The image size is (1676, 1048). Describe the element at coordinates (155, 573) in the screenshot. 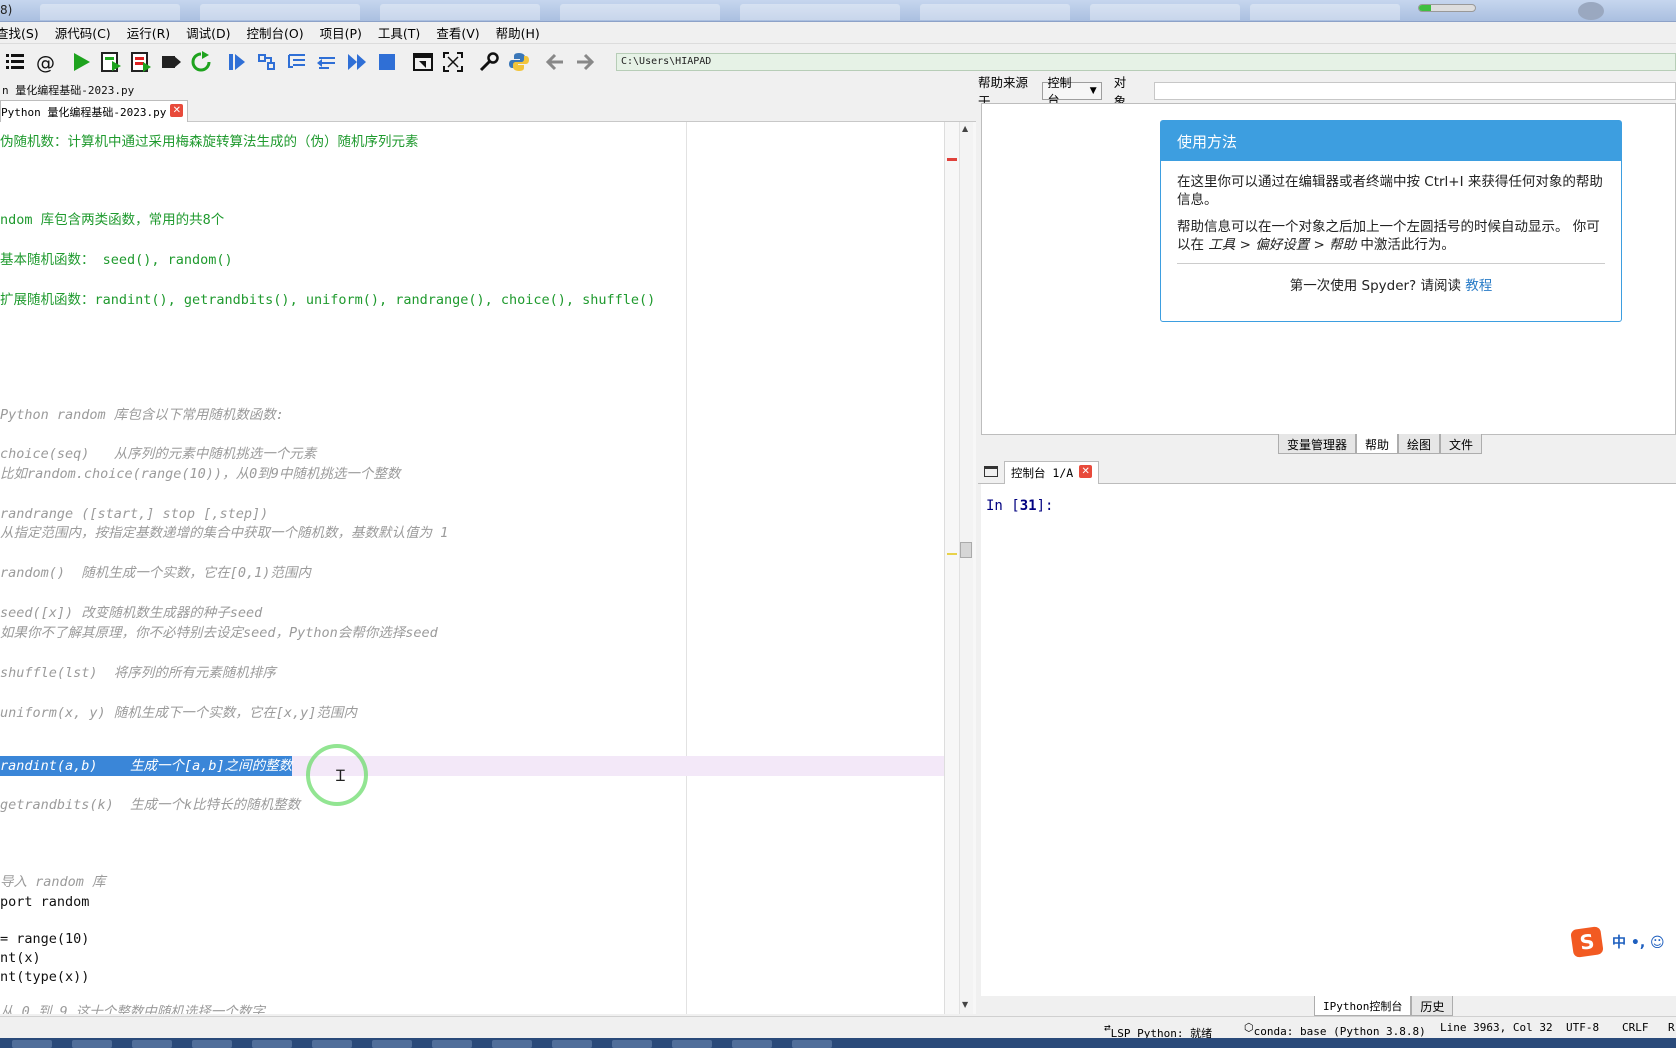

I see `code-line: random() 随机生成一个实数，它在[0,1)范围内` at that location.